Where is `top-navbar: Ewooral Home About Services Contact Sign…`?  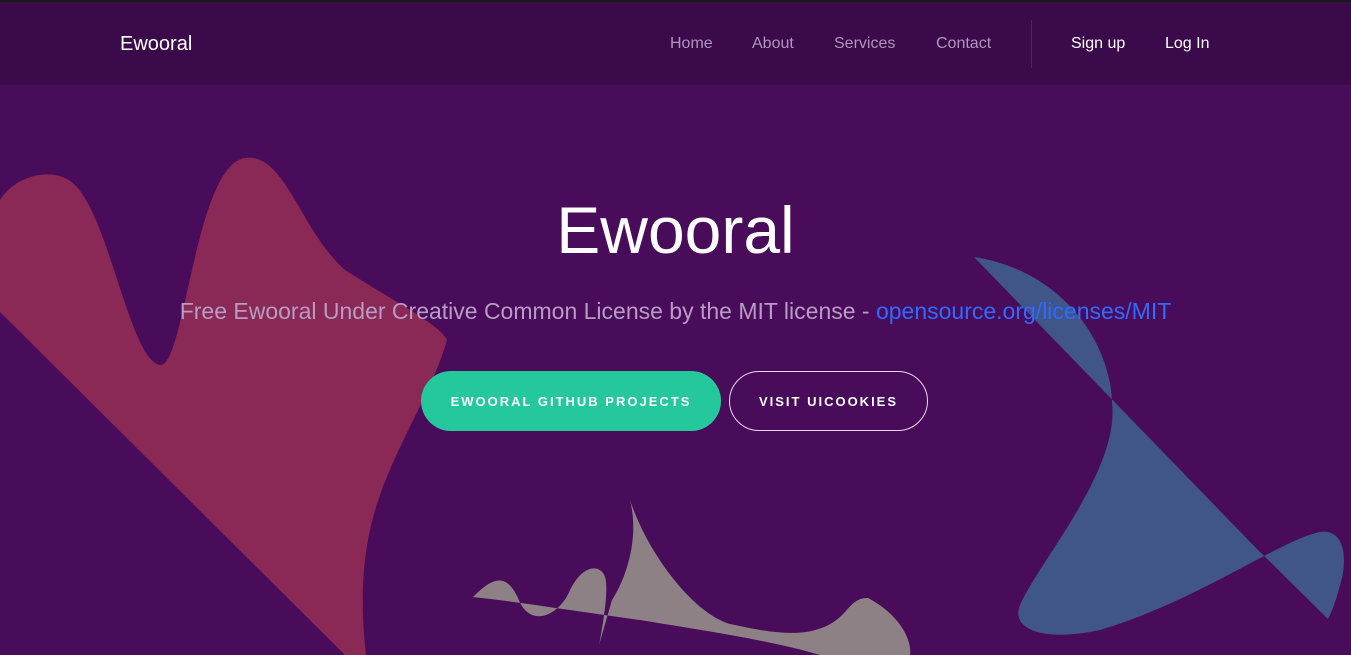
top-navbar: Ewooral Home About Services Contact Sign… is located at coordinates (675, 43).